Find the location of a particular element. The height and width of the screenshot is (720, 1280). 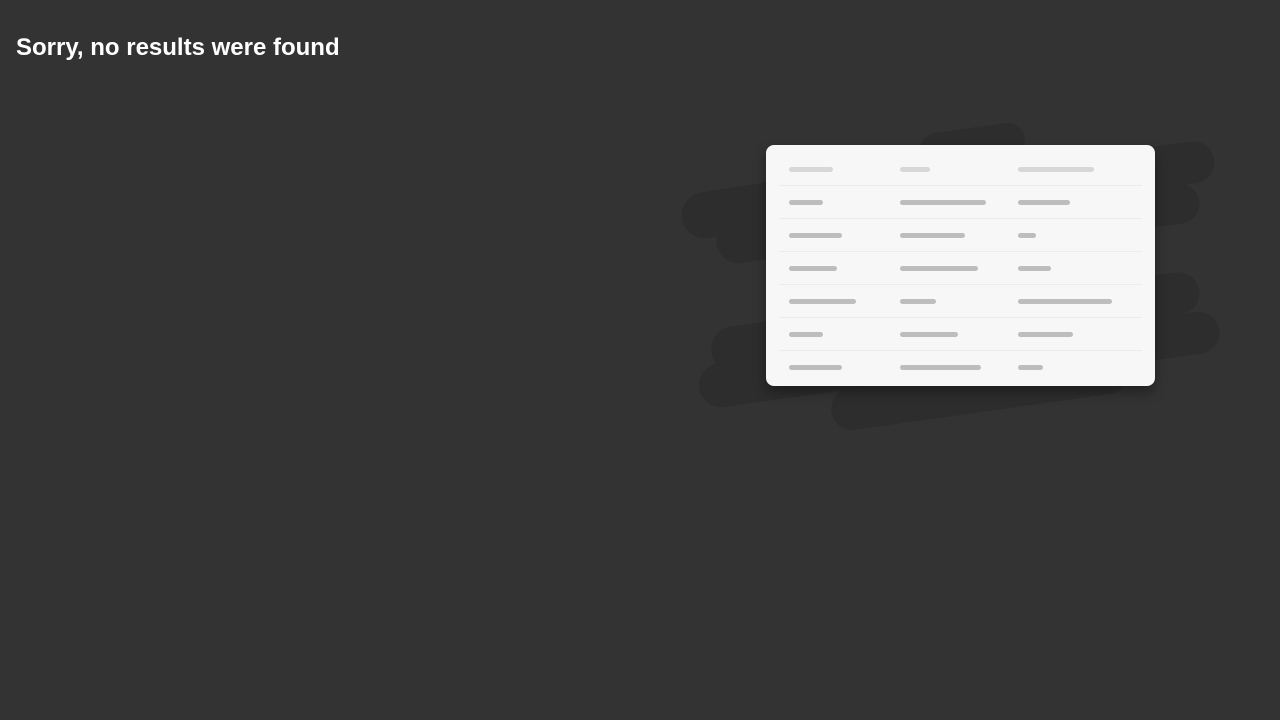

placeholder-table is located at coordinates (960, 268).